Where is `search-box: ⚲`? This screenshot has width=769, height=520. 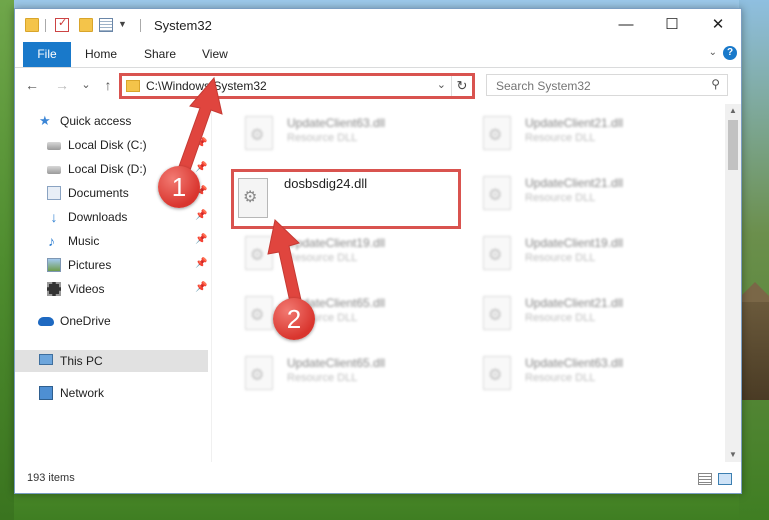
search-box: ⚲ is located at coordinates (607, 85).